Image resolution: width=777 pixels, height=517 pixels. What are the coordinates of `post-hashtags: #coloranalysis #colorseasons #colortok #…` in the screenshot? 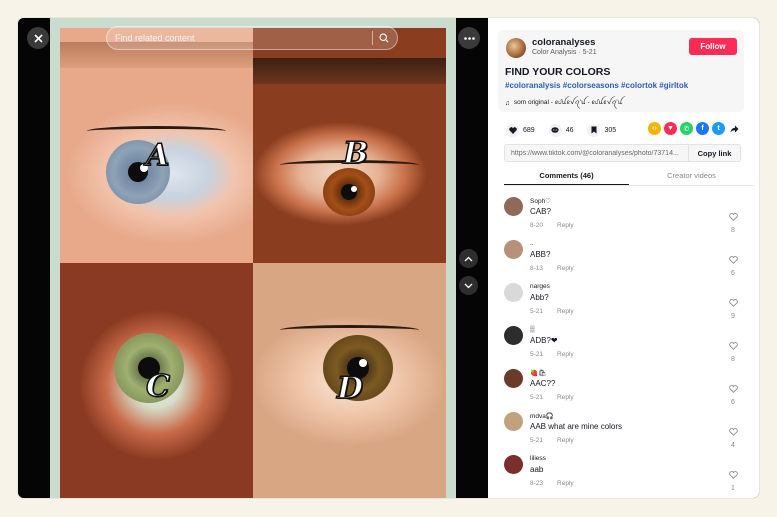 It's located at (596, 85).